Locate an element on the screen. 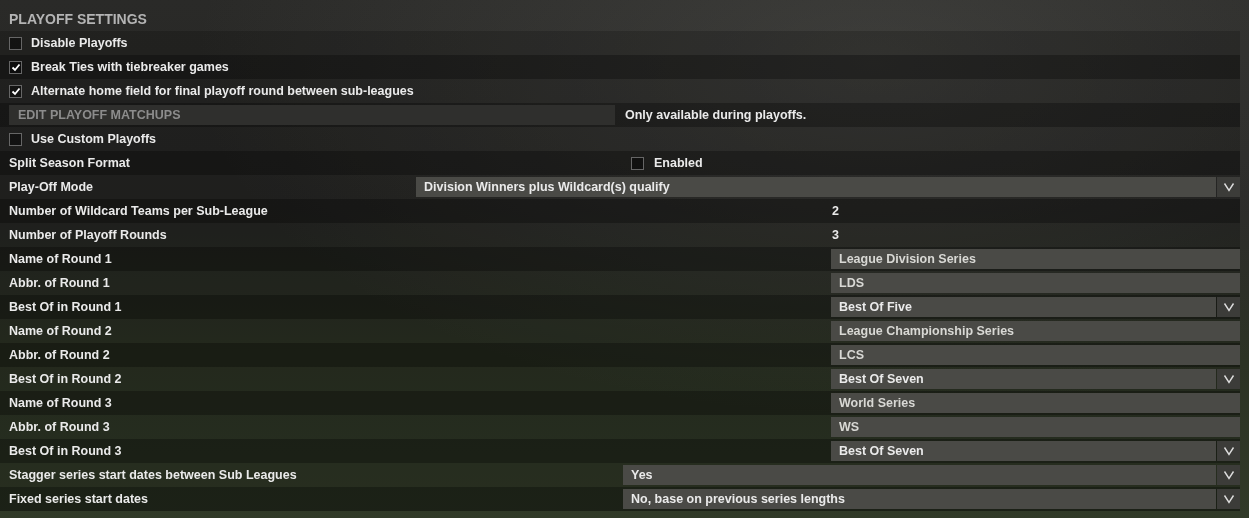 This screenshot has width=1249, height=518. text-field: WS is located at coordinates (1035, 427).